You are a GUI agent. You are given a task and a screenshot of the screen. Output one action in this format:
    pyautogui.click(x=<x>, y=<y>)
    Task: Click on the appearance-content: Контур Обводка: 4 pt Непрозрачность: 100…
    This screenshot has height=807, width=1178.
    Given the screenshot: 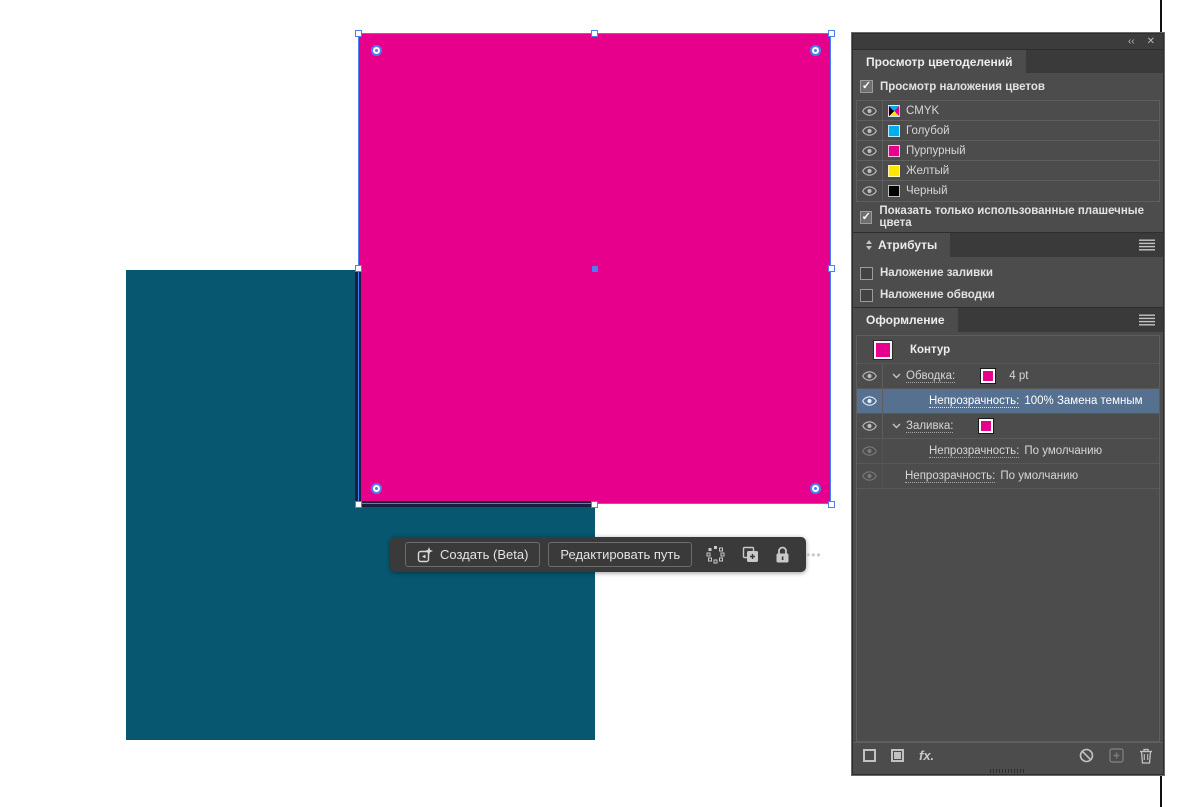 What is the action you would take?
    pyautogui.click(x=1008, y=537)
    